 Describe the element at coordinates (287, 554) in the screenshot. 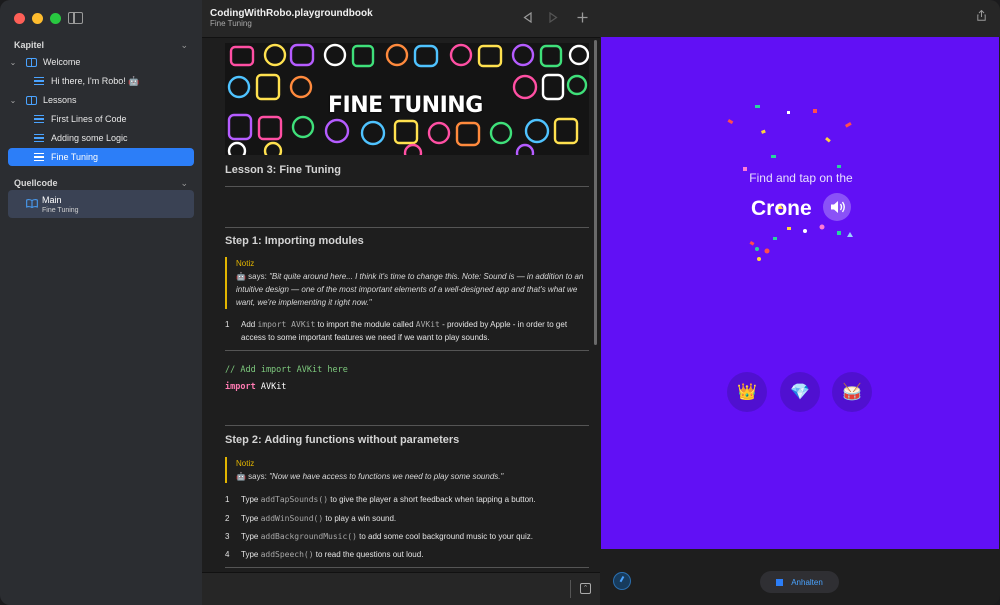

I see `inline-code: addSpeech()` at that location.